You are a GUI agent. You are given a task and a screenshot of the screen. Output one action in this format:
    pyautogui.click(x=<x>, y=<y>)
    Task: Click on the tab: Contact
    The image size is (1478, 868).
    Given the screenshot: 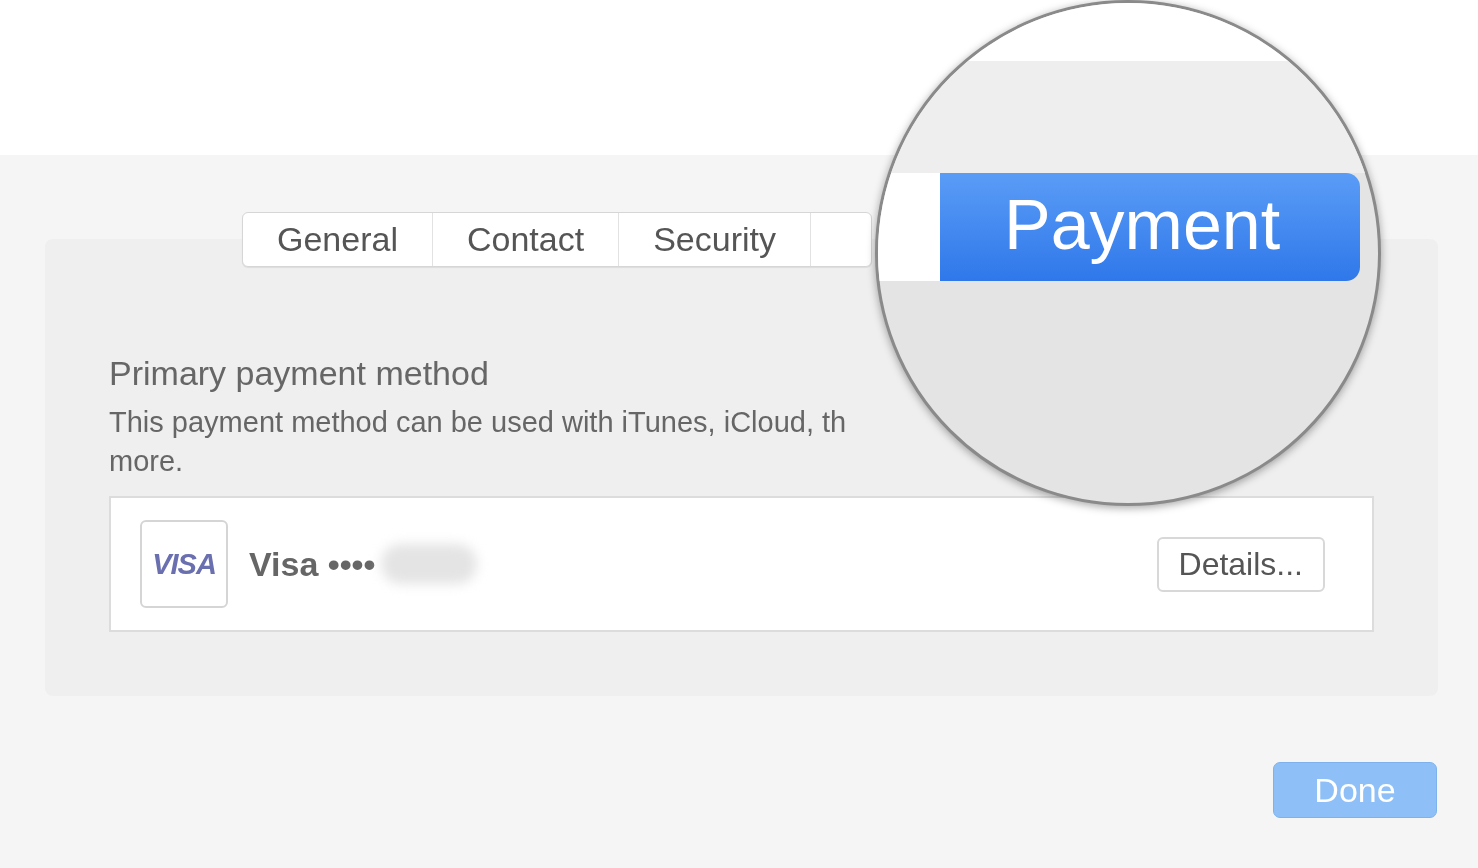 What is the action you would take?
    pyautogui.click(x=526, y=239)
    